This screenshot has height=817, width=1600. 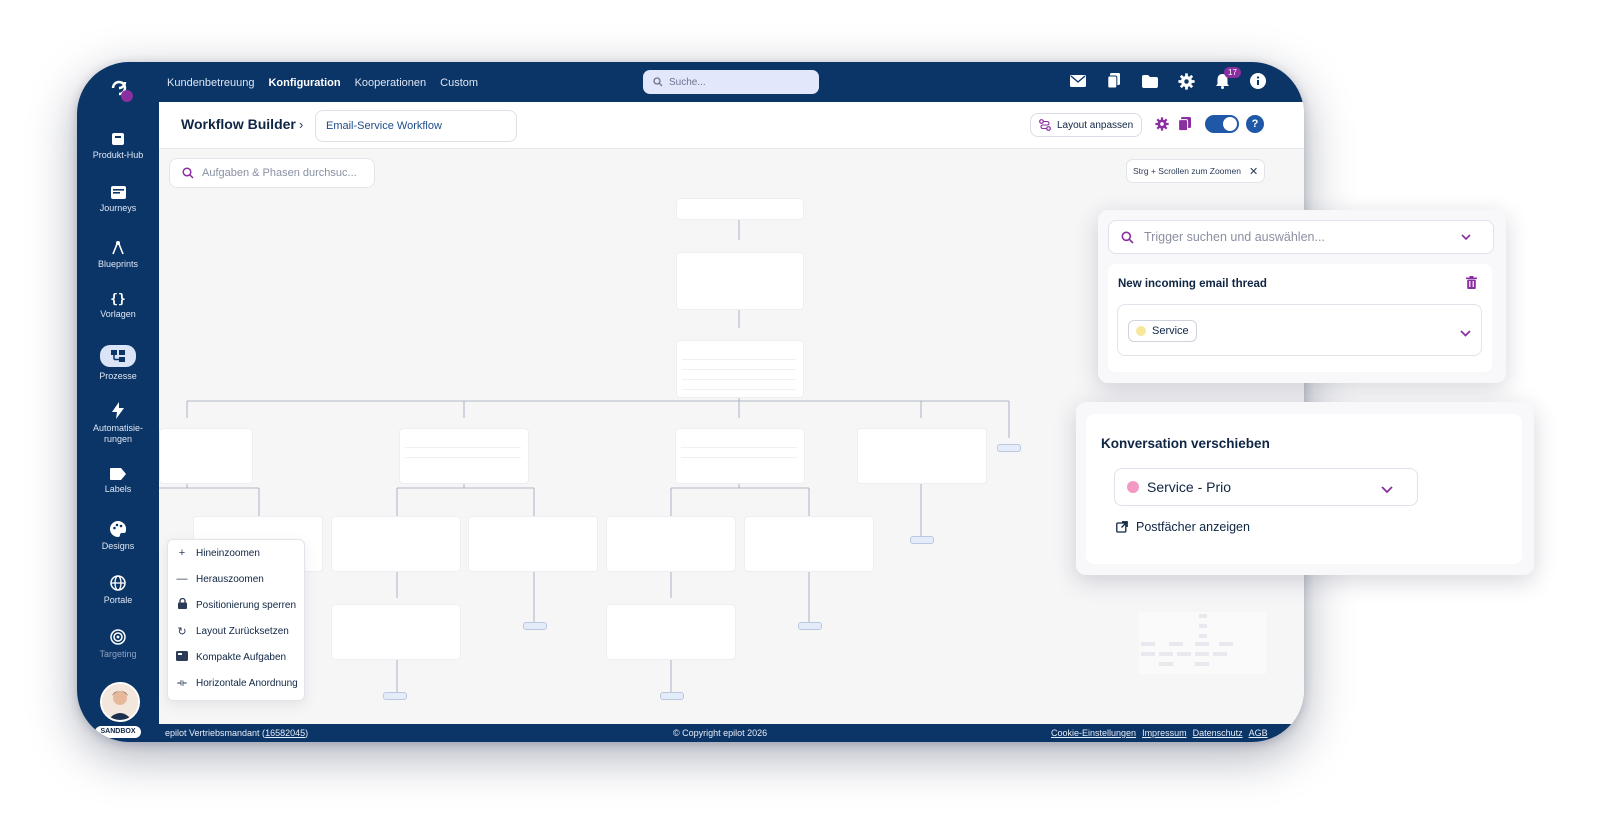 I want to click on target-icon, so click(x=118, y=637).